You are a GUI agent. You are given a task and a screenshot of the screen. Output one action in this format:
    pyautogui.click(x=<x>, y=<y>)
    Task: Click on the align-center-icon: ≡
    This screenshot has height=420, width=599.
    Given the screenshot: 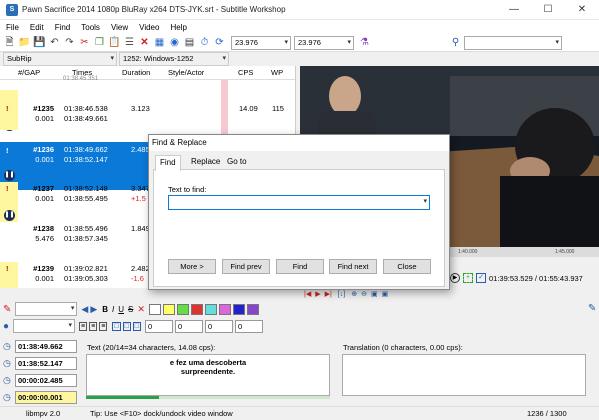 What is the action you would take?
    pyautogui.click(x=93, y=326)
    